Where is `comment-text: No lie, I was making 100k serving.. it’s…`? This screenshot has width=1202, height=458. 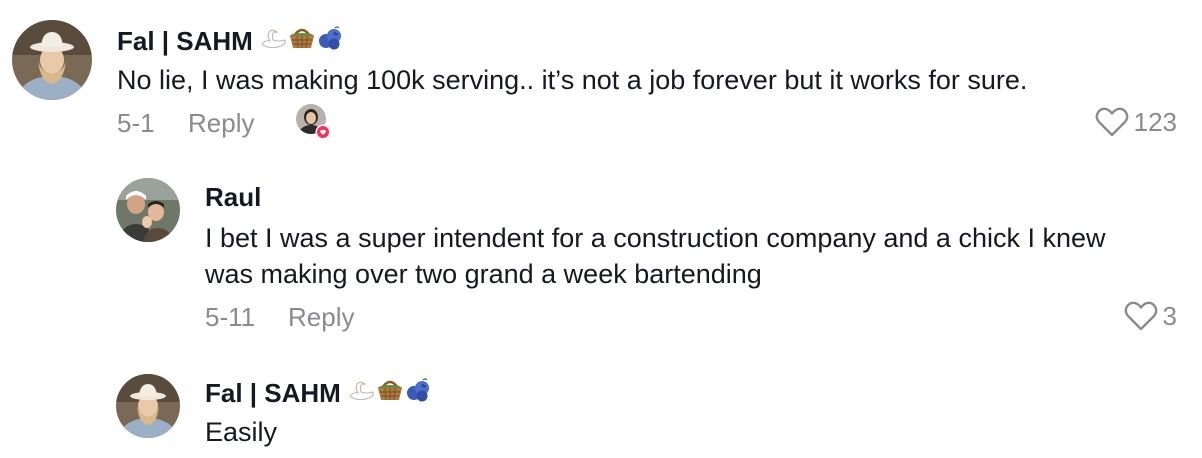
comment-text: No lie, I was making 100k serving.. it’s… is located at coordinates (572, 80).